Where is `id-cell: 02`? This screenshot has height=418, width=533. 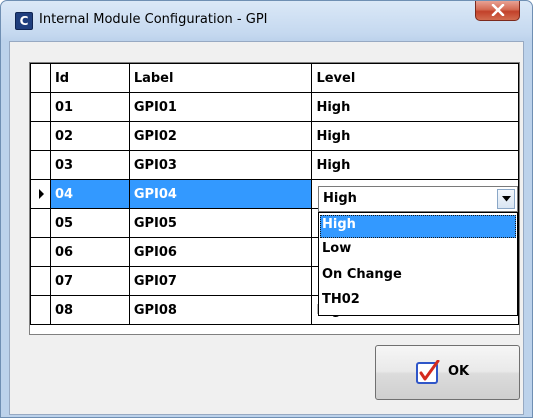 id-cell: 02 is located at coordinates (89, 136).